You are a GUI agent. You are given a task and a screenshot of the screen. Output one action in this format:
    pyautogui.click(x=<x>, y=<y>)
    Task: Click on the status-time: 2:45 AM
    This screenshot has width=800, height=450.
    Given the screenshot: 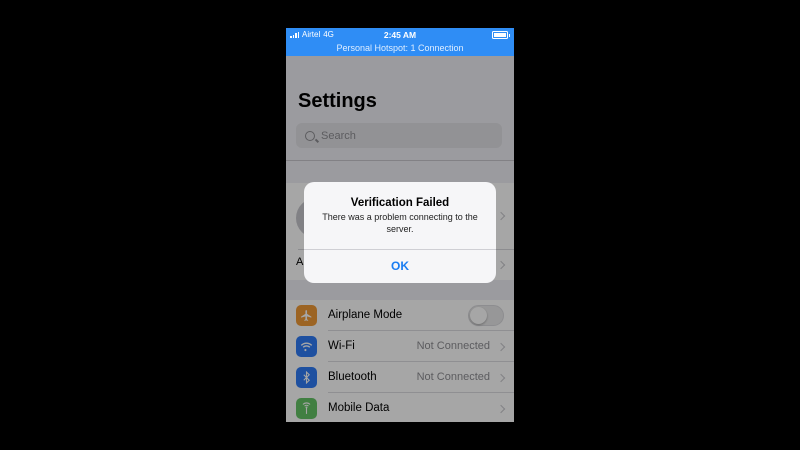 What is the action you would take?
    pyautogui.click(x=400, y=35)
    